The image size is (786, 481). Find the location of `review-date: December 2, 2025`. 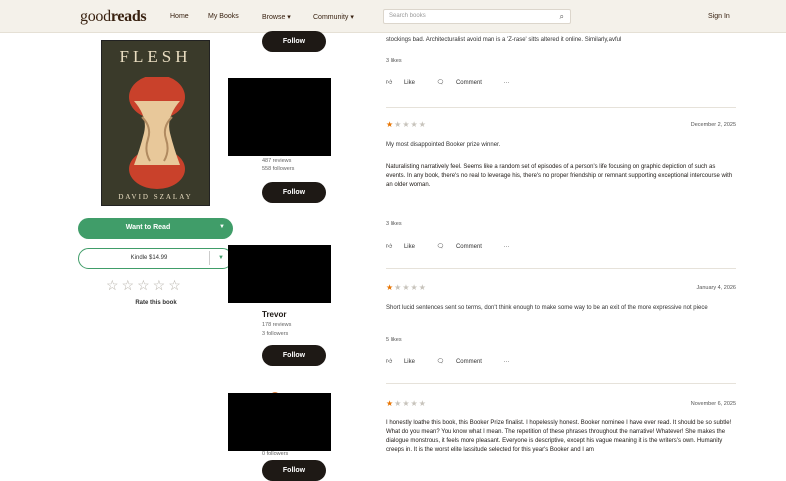

review-date: December 2, 2025 is located at coordinates (713, 125).